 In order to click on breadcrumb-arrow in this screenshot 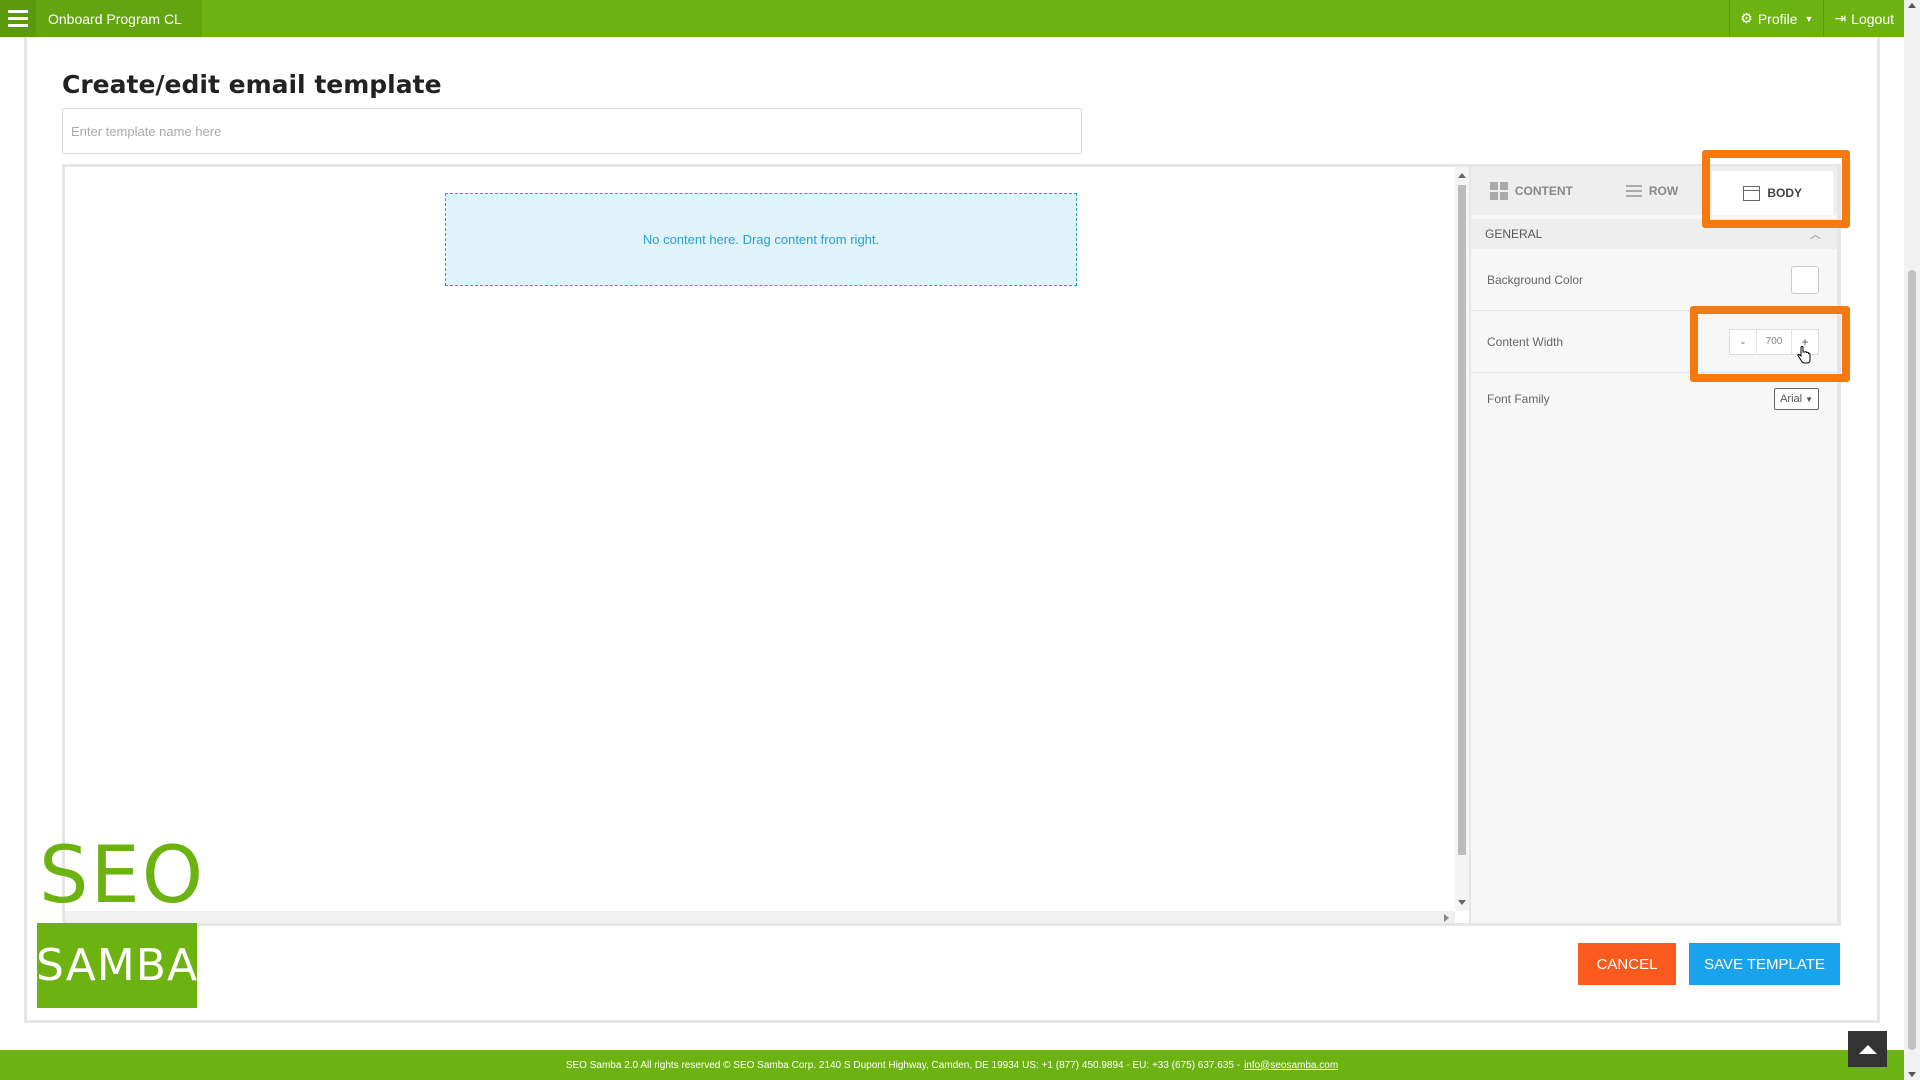, I will do `click(190, 18)`.